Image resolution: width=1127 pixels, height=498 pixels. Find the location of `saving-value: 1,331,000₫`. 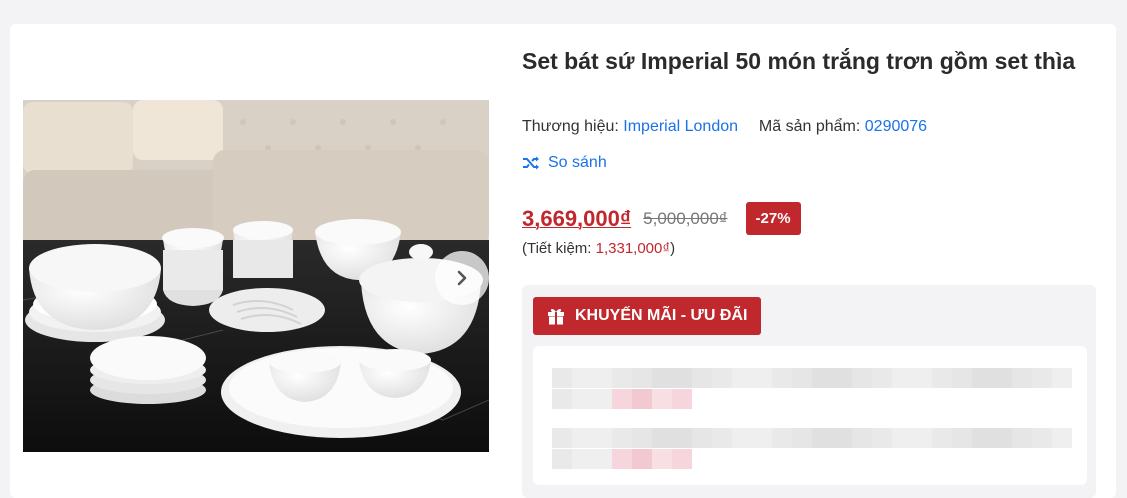

saving-value: 1,331,000₫ is located at coordinates (633, 248).